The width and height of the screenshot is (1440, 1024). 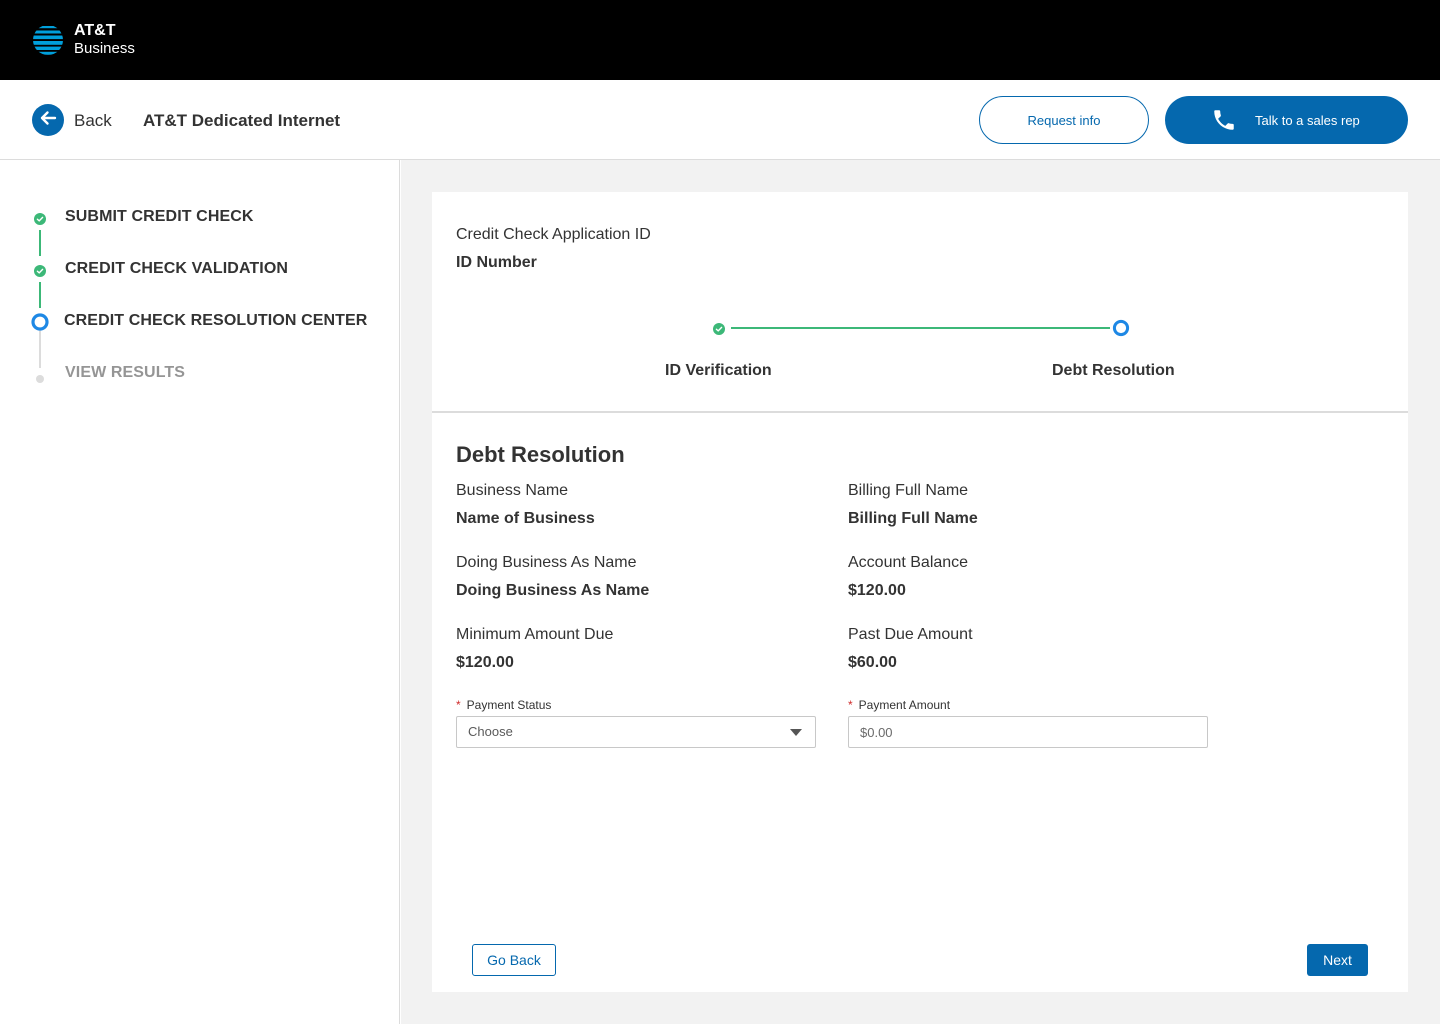 I want to click on application-id-value: ID Number, so click(x=496, y=262).